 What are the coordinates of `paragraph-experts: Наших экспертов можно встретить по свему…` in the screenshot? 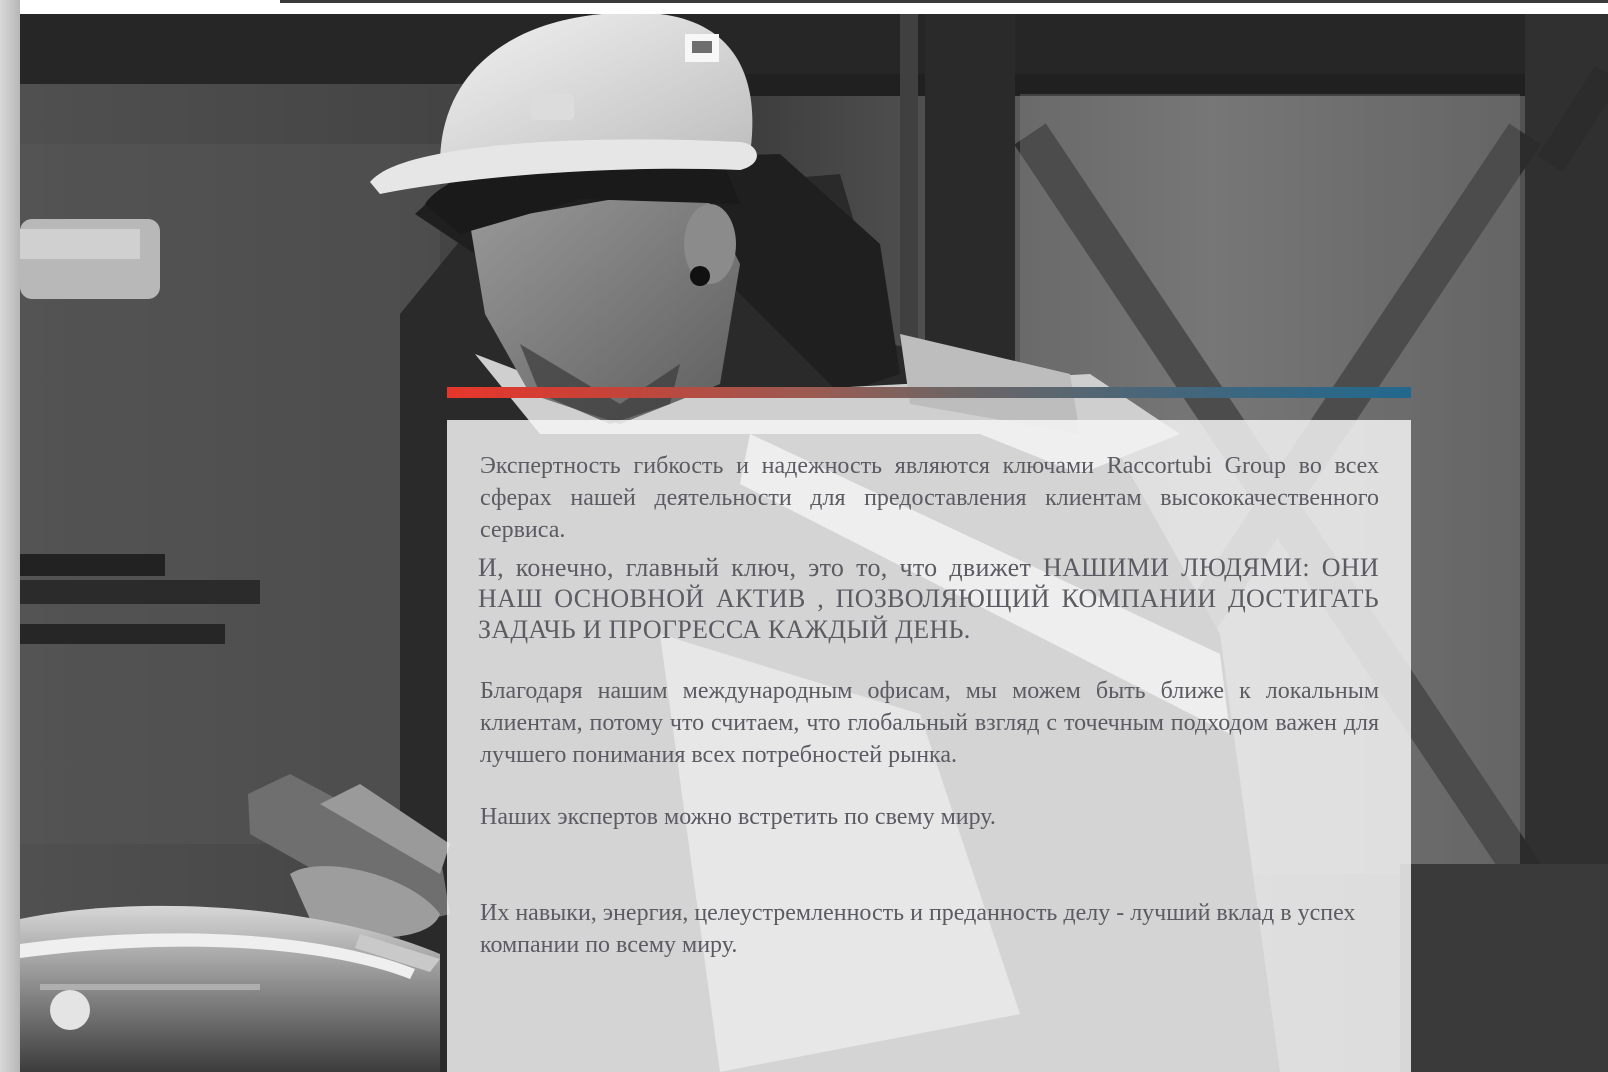 It's located at (738, 817).